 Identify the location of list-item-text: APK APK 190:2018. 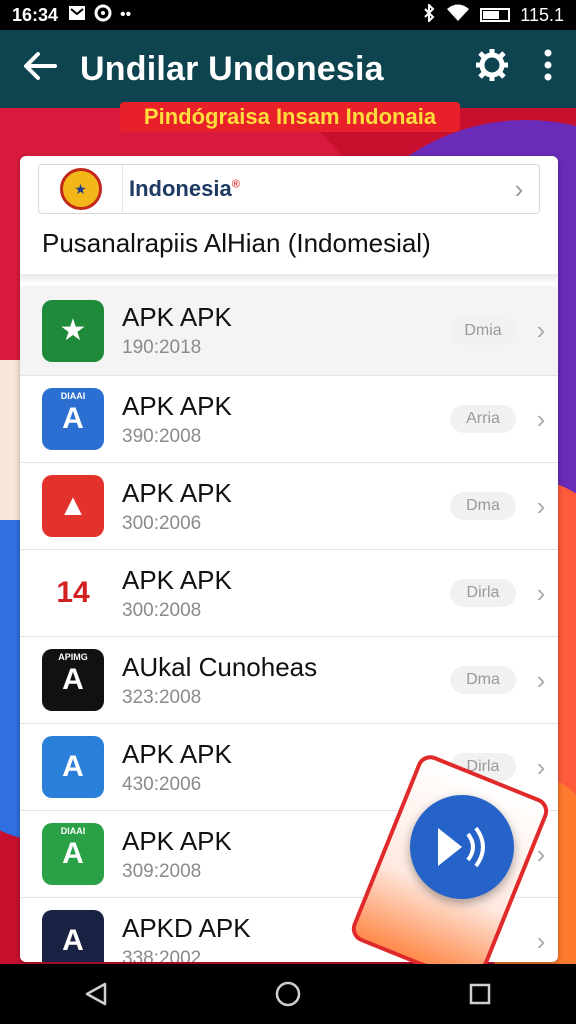
(286, 330).